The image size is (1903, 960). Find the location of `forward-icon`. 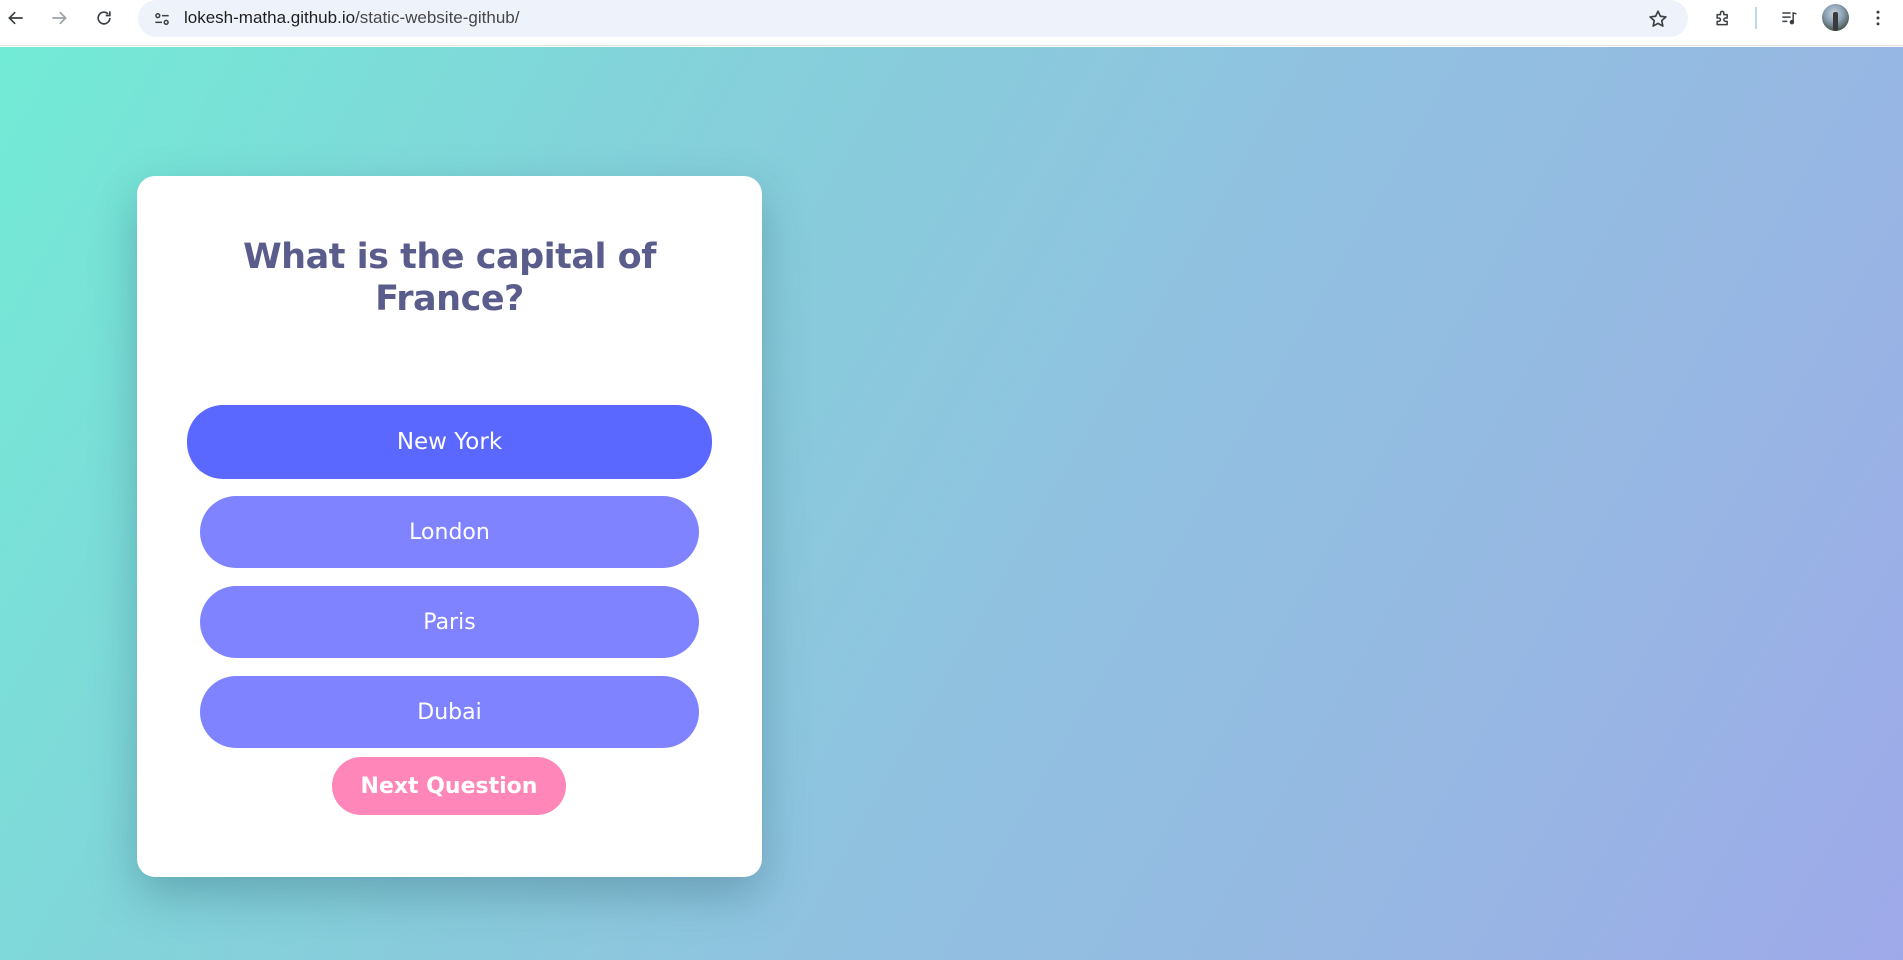

forward-icon is located at coordinates (59, 18).